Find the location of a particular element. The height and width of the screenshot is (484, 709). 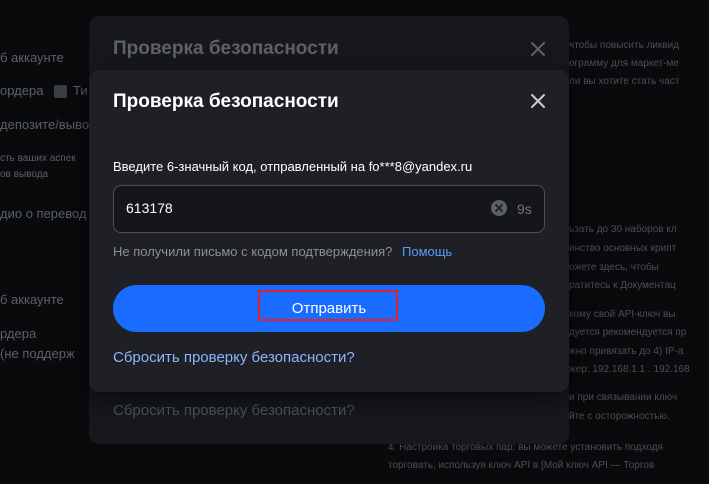

submit-label: Отправить is located at coordinates (329, 308).